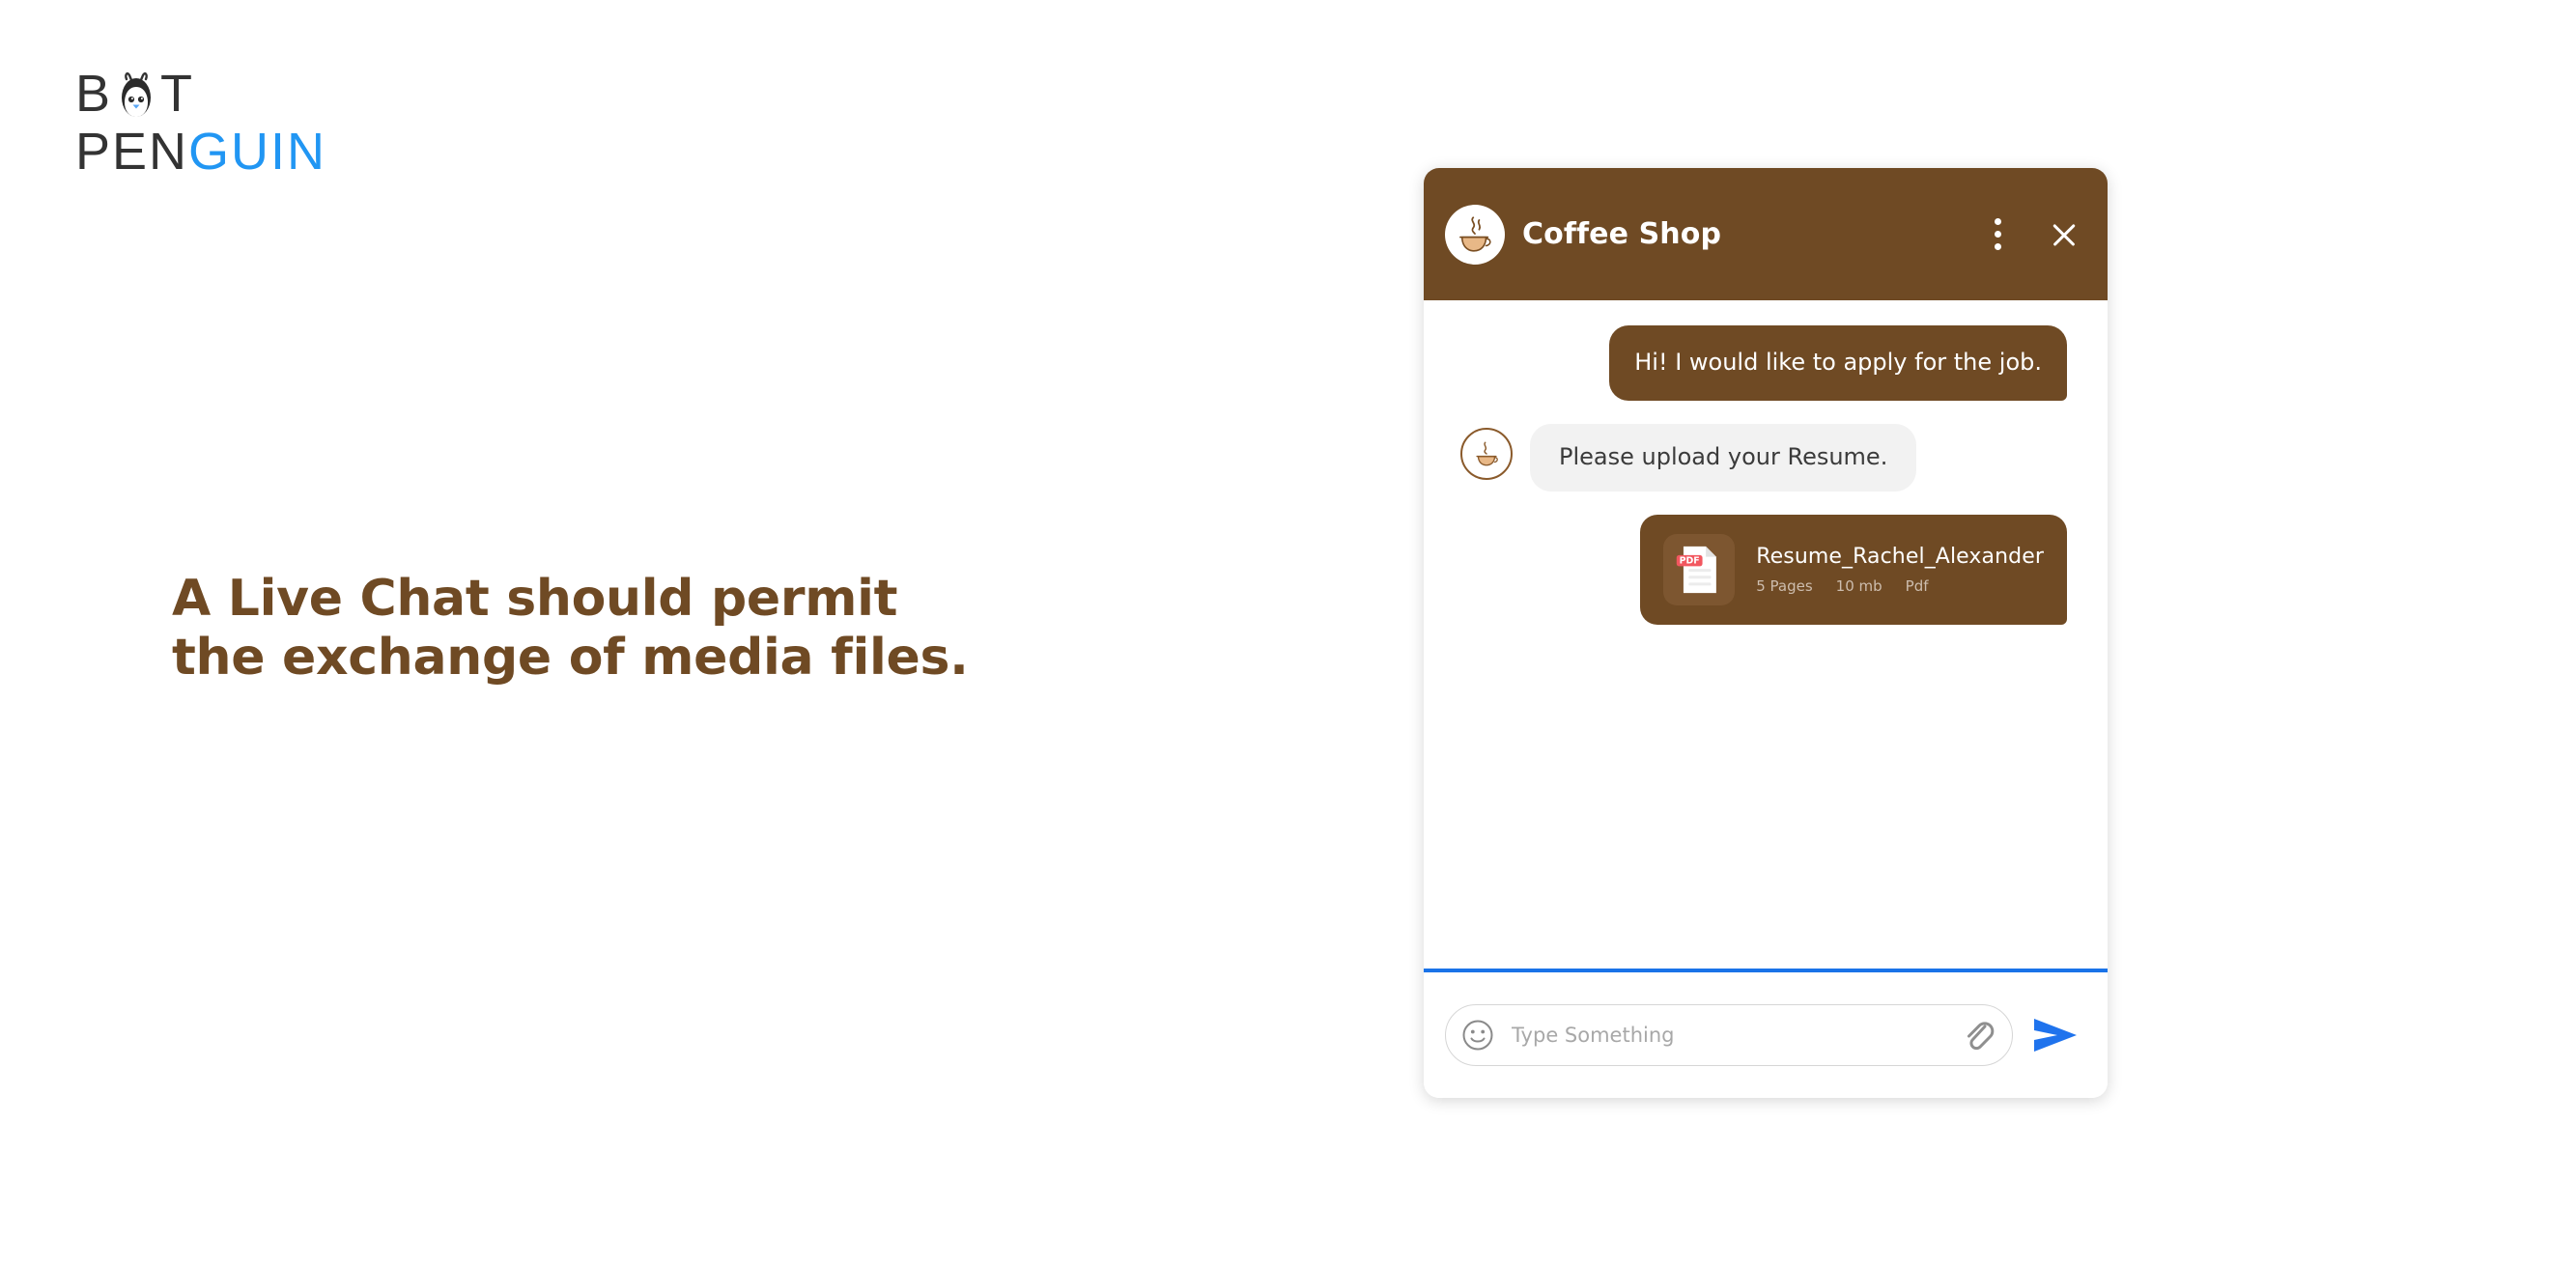  What do you see at coordinates (2055, 1035) in the screenshot?
I see `send-arrow-icon` at bounding box center [2055, 1035].